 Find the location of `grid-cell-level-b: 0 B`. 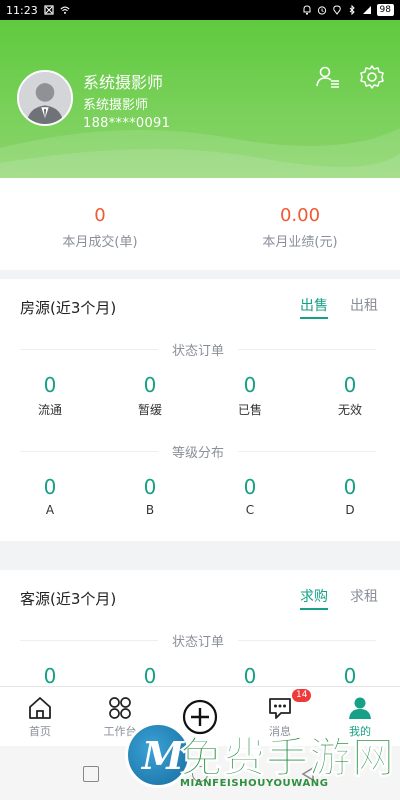

grid-cell-level-b: 0 B is located at coordinates (150, 496).